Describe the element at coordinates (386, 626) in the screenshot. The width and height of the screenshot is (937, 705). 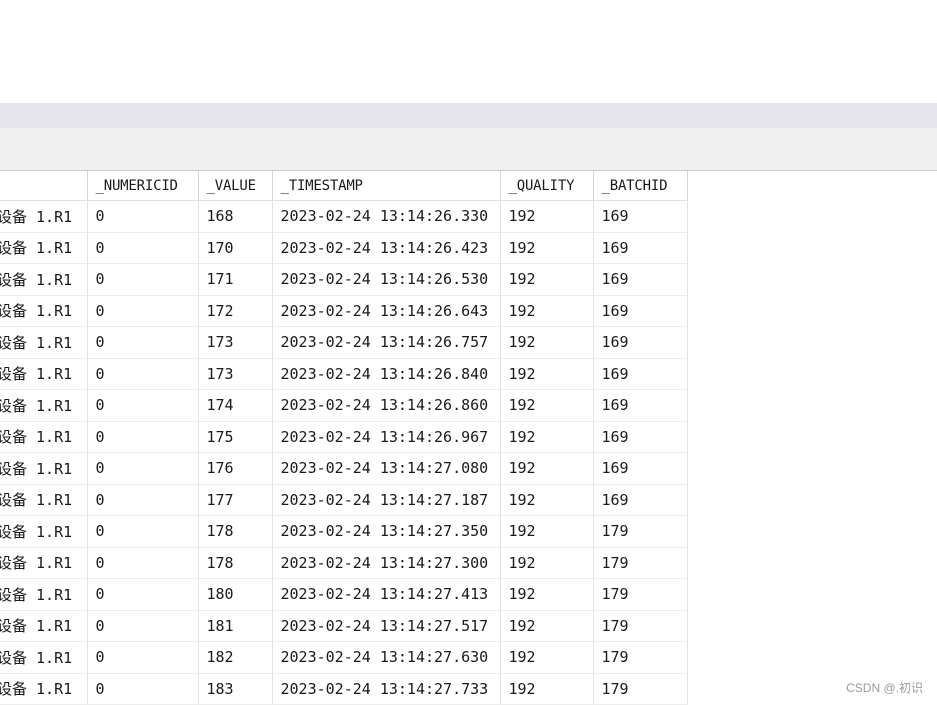
I see `cell-timestamp: 2023-02-24 13:14:27.517` at that location.